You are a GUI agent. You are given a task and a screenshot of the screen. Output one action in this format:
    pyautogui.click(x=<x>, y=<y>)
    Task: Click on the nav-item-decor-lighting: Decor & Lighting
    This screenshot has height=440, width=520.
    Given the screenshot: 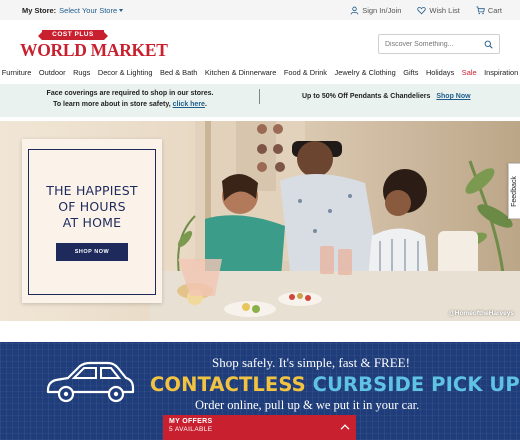 What is the action you would take?
    pyautogui.click(x=125, y=75)
    